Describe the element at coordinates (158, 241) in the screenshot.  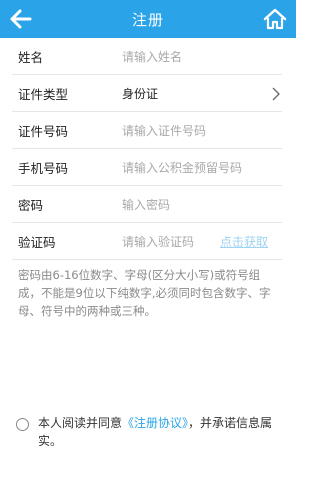
I see `code-input: 请输入验证码` at that location.